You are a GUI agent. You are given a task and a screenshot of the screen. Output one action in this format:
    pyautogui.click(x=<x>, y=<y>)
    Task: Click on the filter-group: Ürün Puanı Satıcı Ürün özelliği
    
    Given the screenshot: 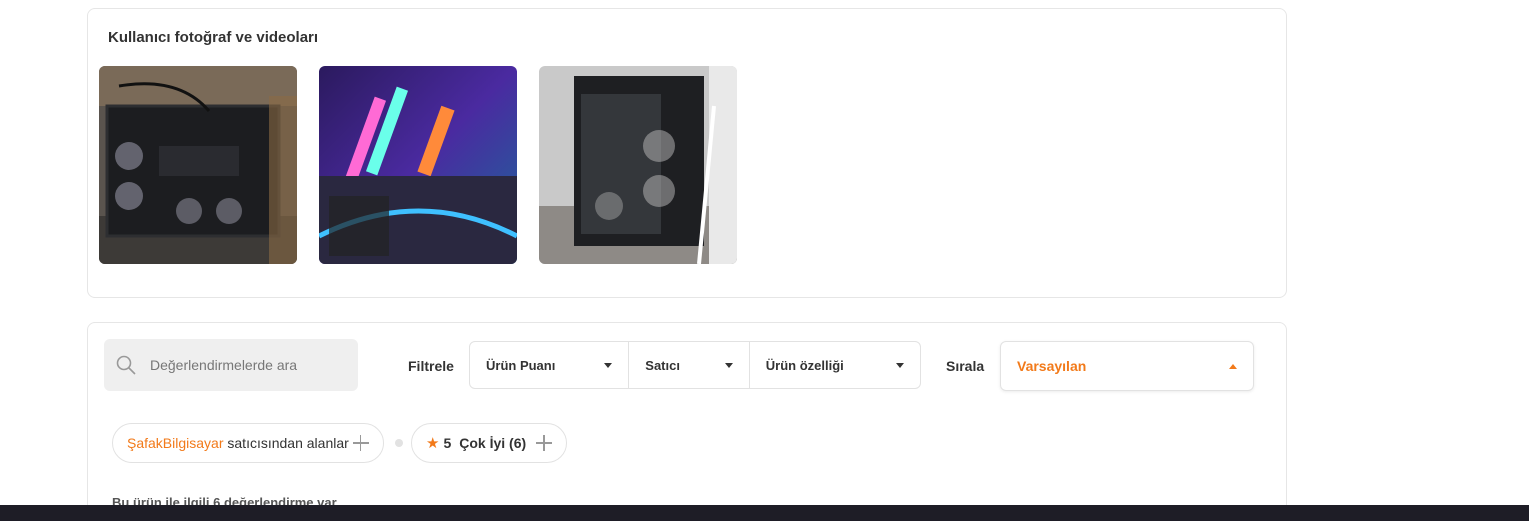 What is the action you would take?
    pyautogui.click(x=695, y=365)
    